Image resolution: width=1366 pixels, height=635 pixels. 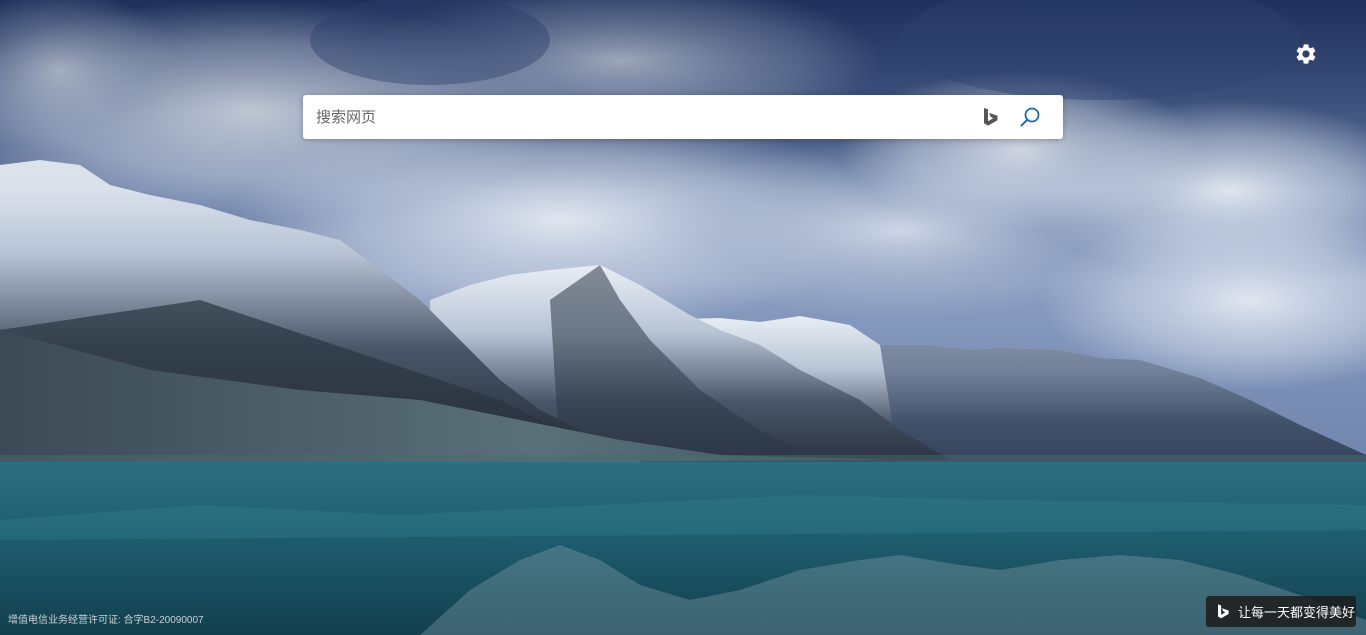 I want to click on search-button, so click(x=1030, y=117).